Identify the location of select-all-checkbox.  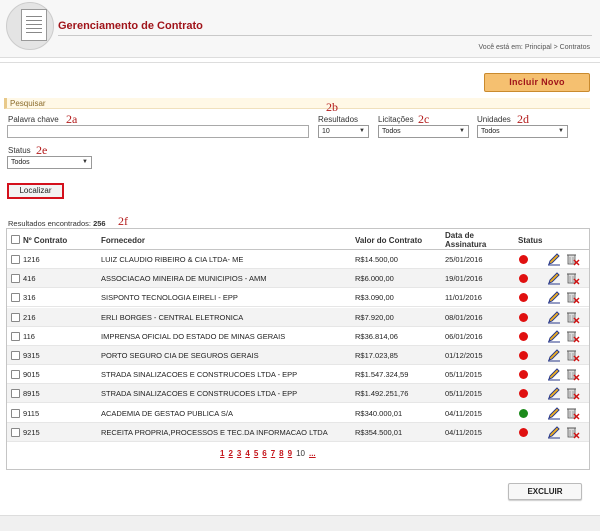
(15, 239).